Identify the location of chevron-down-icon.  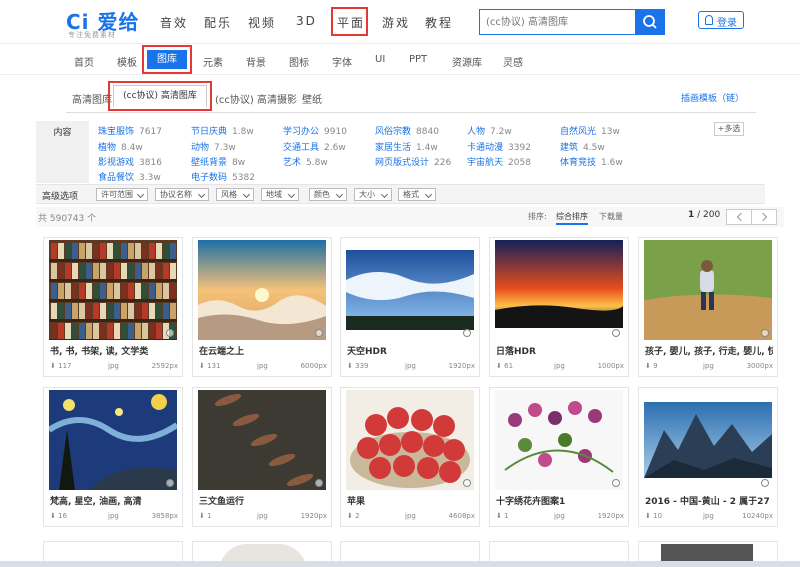
(428, 194).